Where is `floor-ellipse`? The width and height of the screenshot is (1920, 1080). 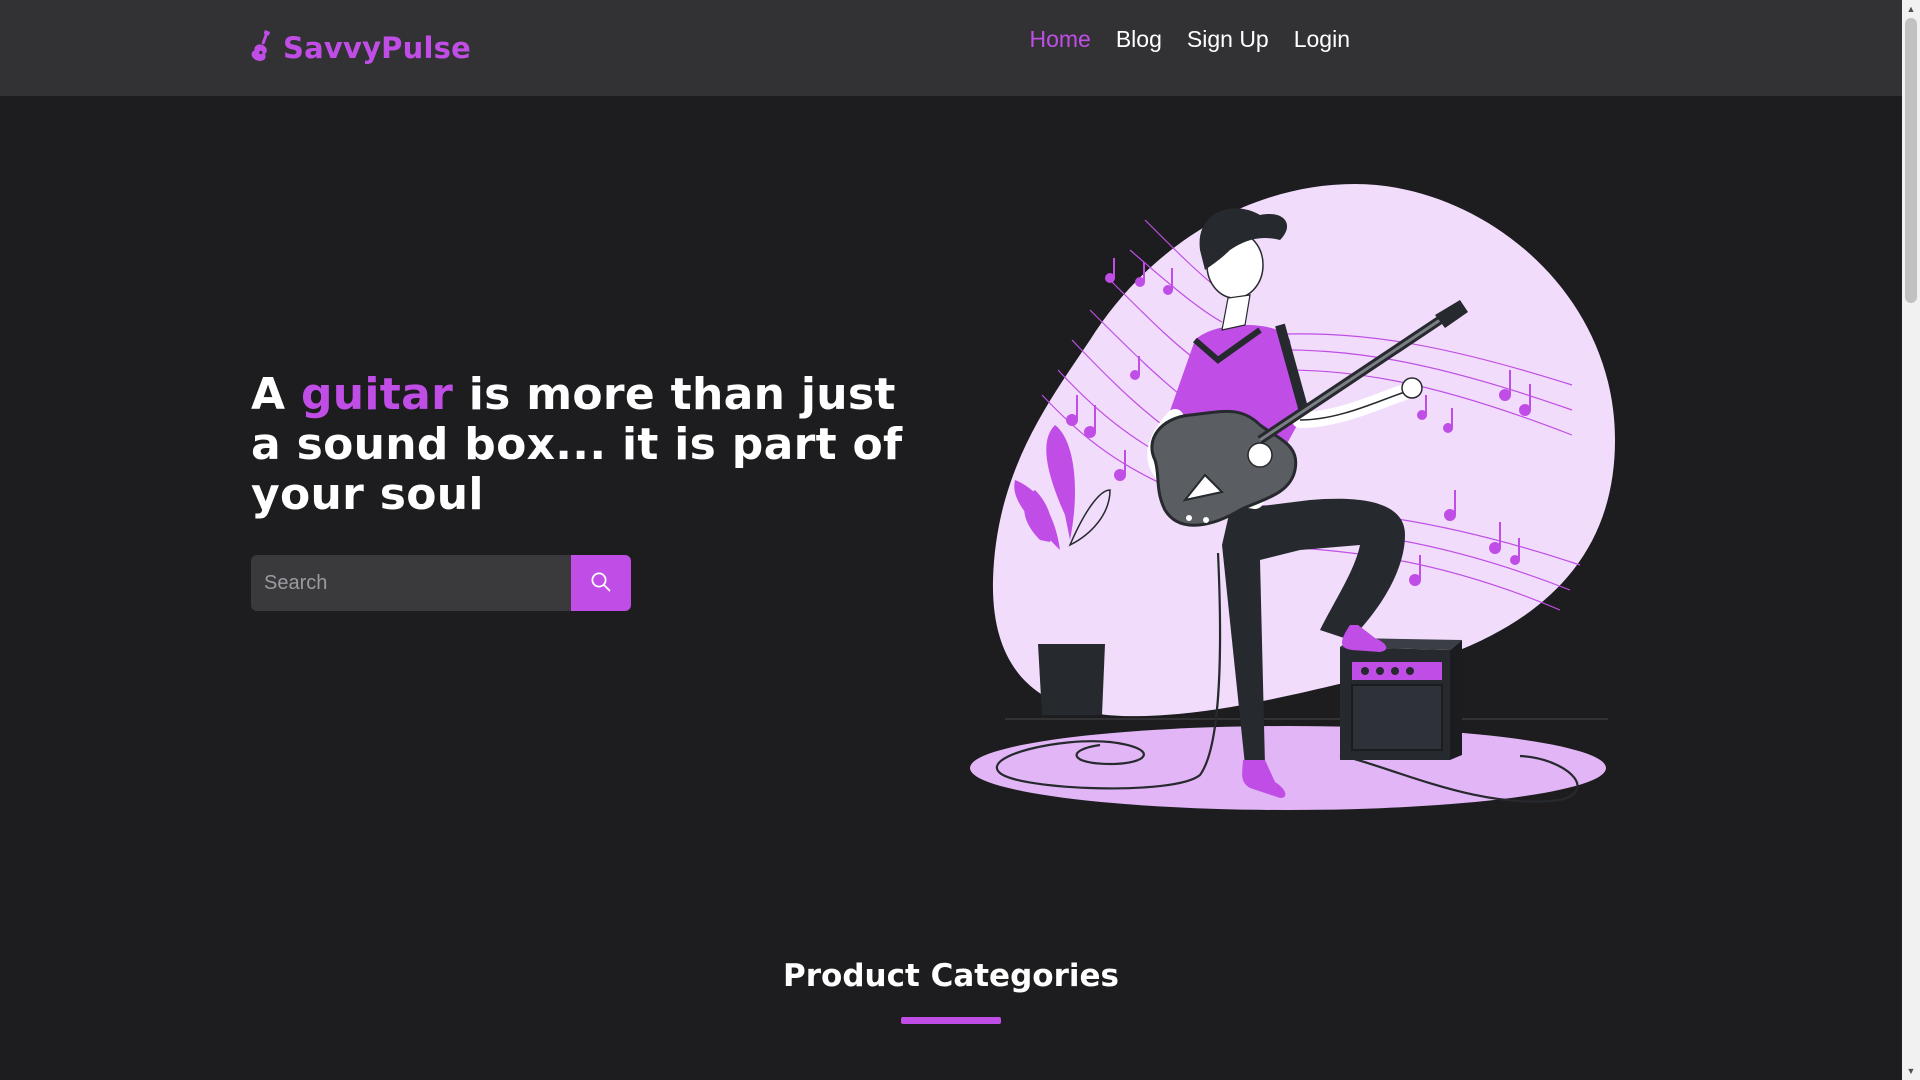 floor-ellipse is located at coordinates (1288, 768).